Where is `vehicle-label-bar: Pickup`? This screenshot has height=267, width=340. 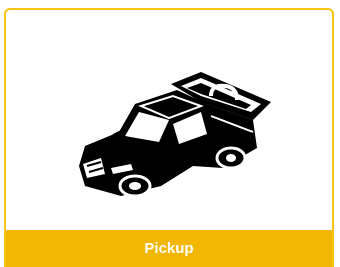
vehicle-label-bar: Pickup is located at coordinates (169, 248).